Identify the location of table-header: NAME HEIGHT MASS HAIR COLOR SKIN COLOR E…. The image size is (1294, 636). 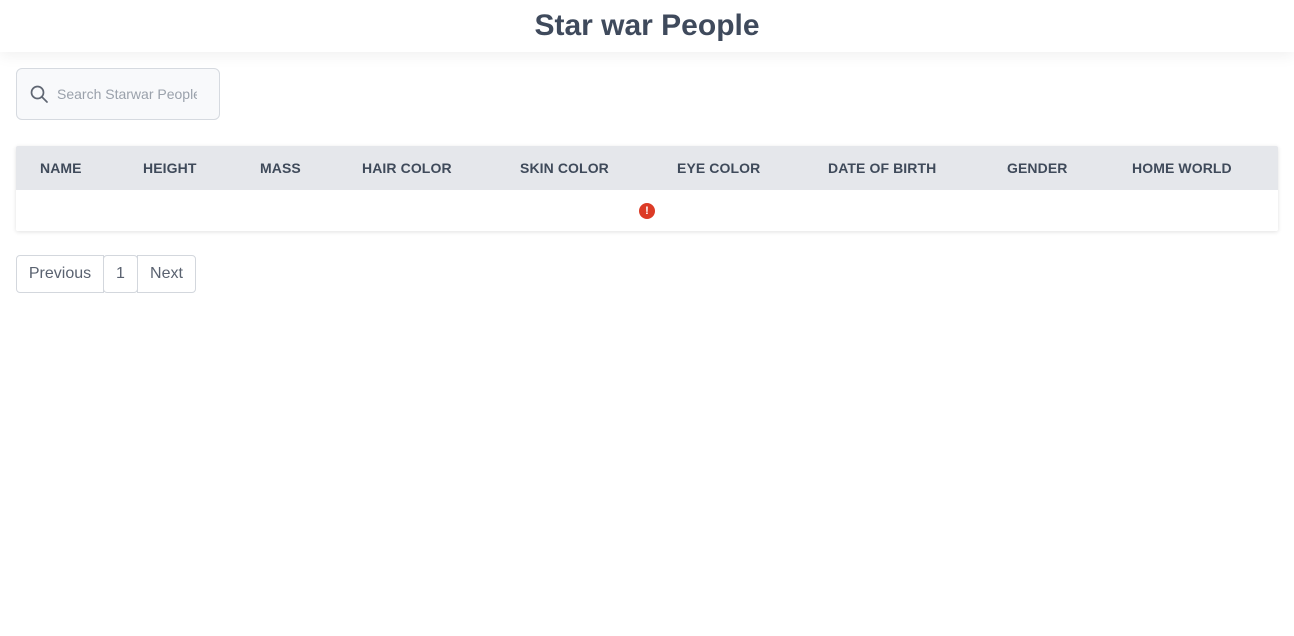
(647, 168).